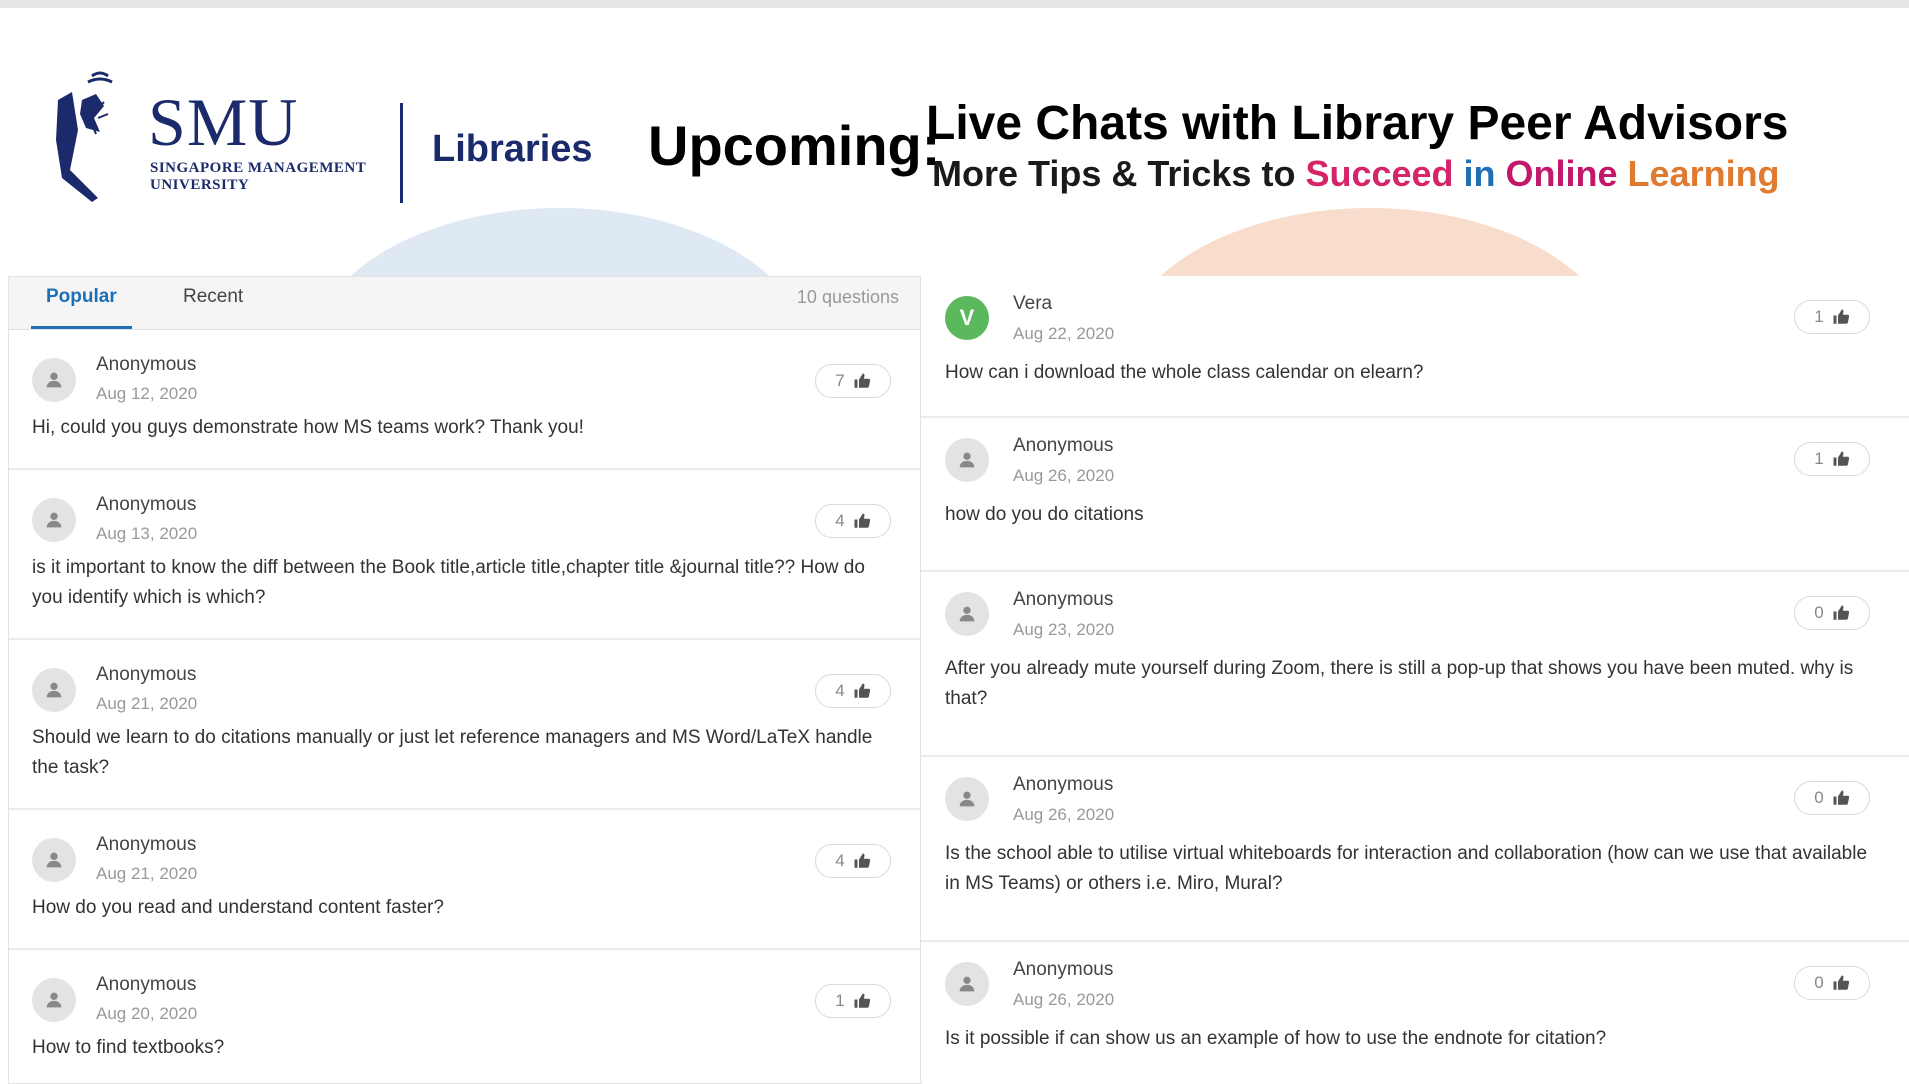  What do you see at coordinates (560, 242) in the screenshot?
I see `banner-decoration-blue` at bounding box center [560, 242].